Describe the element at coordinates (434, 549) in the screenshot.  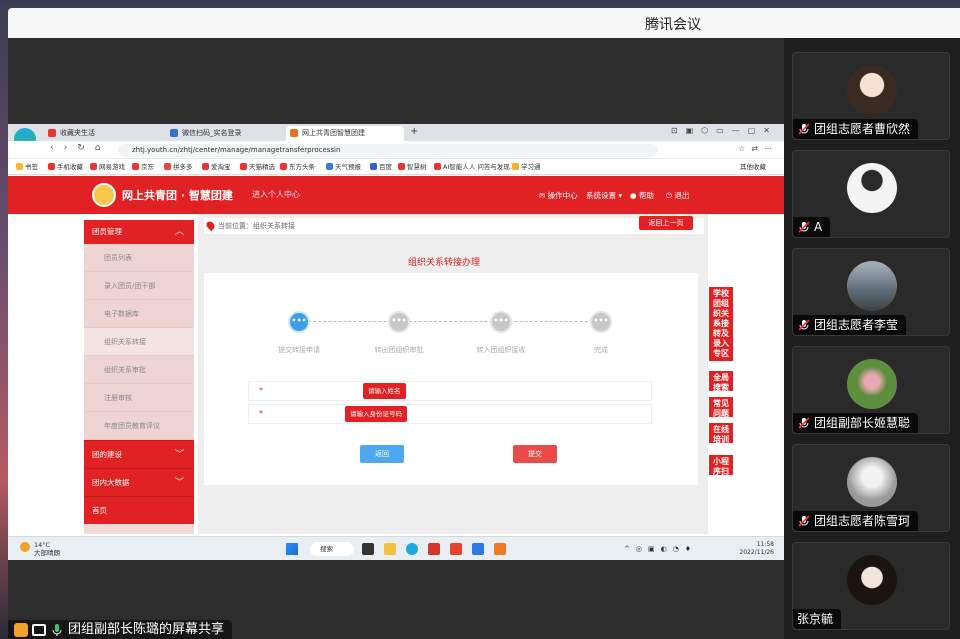
I see `wps-icon` at that location.